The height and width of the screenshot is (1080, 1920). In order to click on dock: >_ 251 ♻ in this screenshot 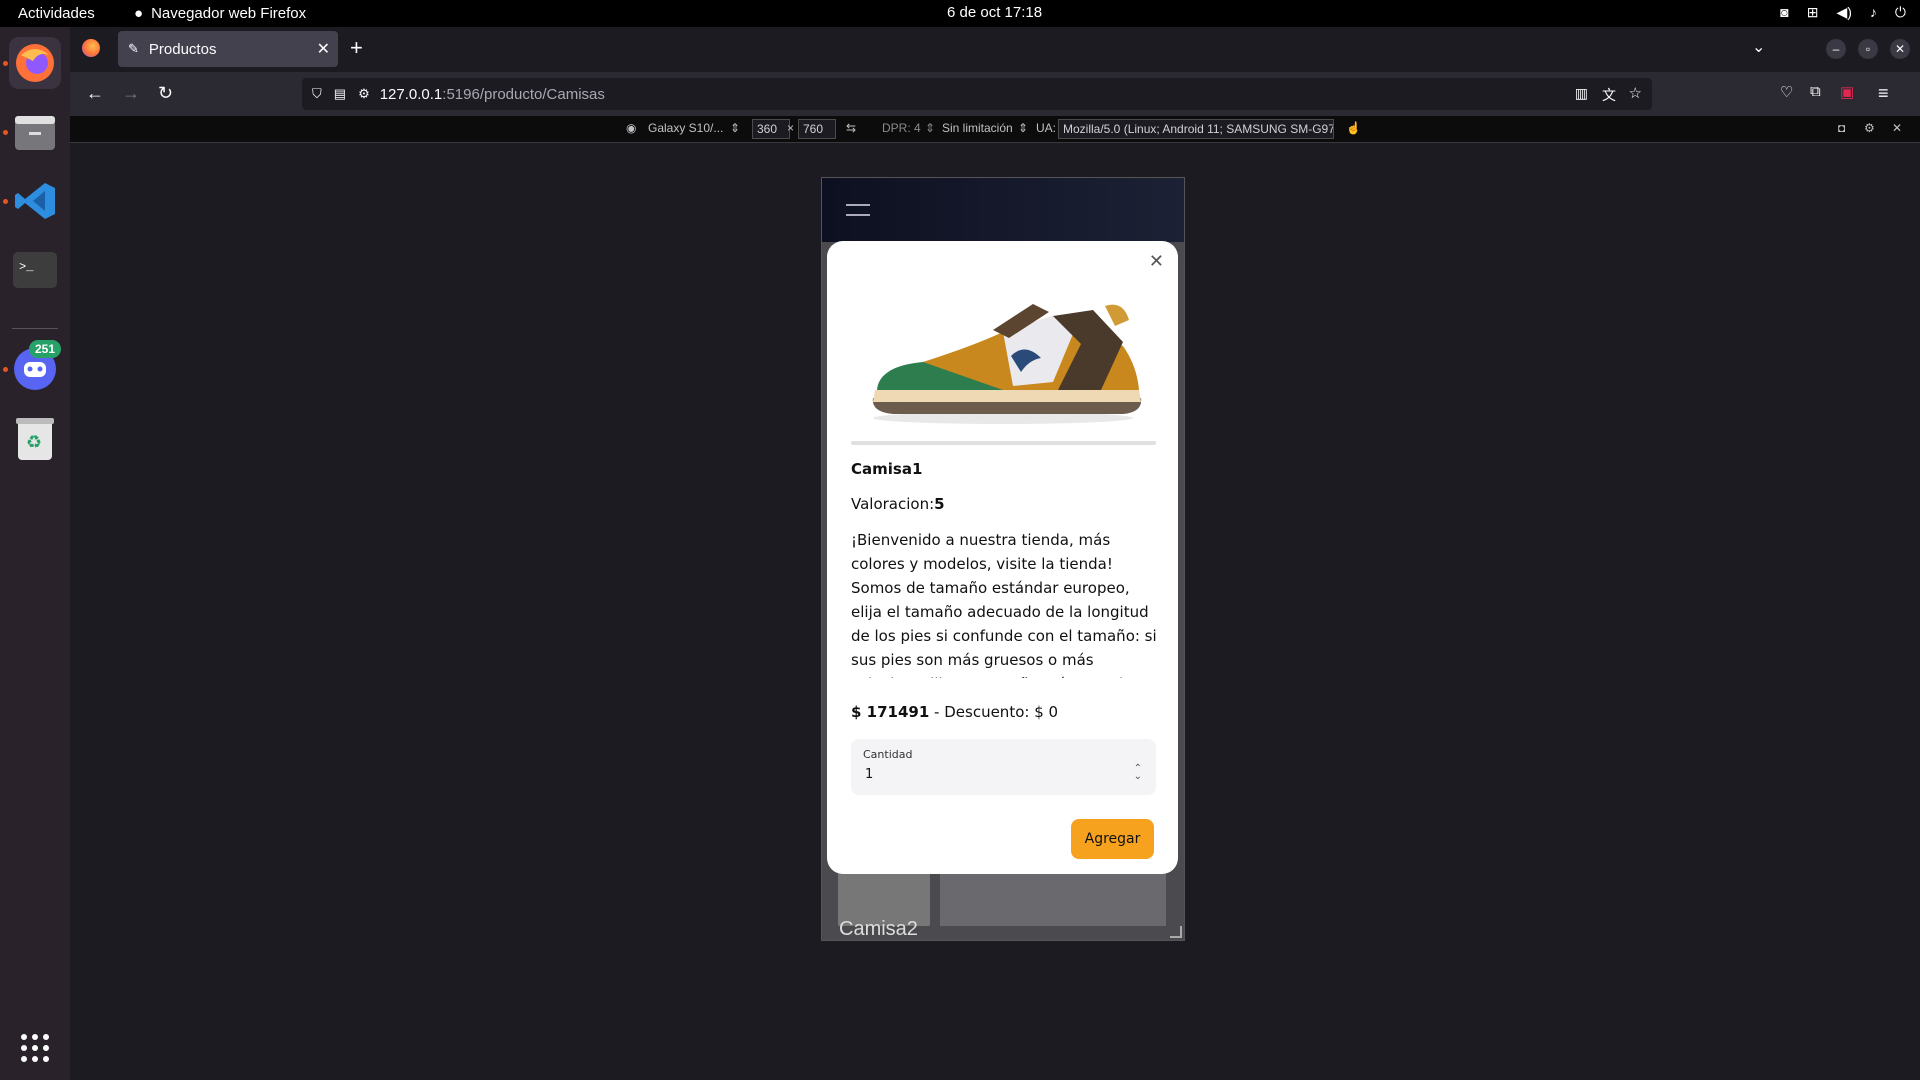, I will do `click(35, 553)`.